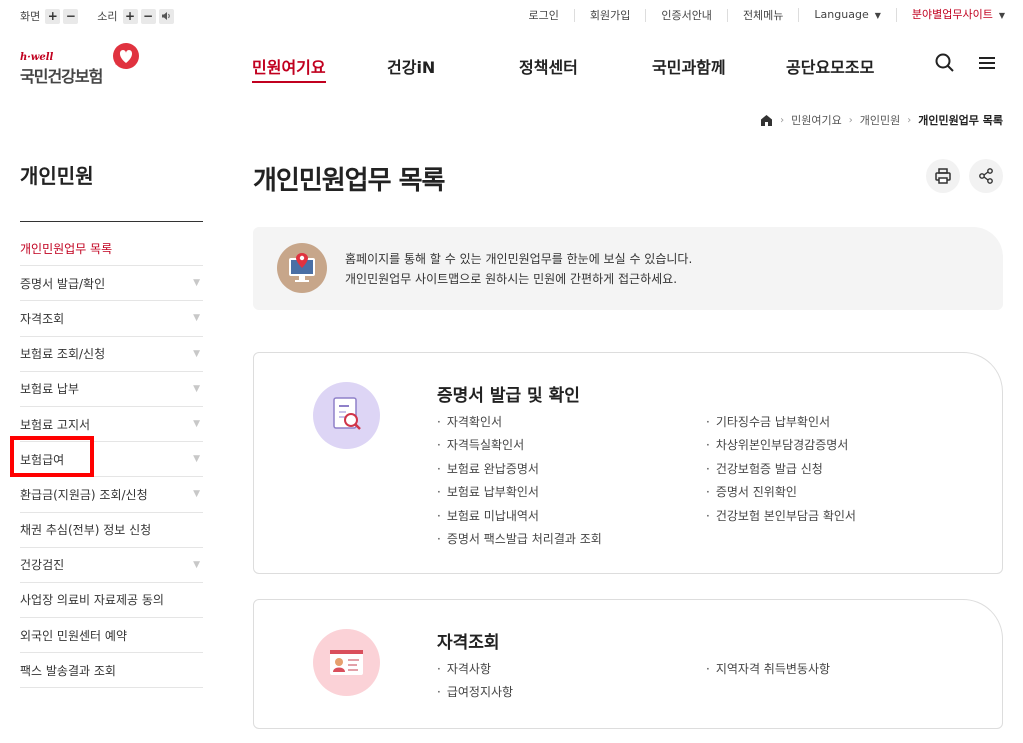 The width and height of the screenshot is (1023, 743). Describe the element at coordinates (411, 66) in the screenshot. I see `nav-health-in: 건강iN` at that location.